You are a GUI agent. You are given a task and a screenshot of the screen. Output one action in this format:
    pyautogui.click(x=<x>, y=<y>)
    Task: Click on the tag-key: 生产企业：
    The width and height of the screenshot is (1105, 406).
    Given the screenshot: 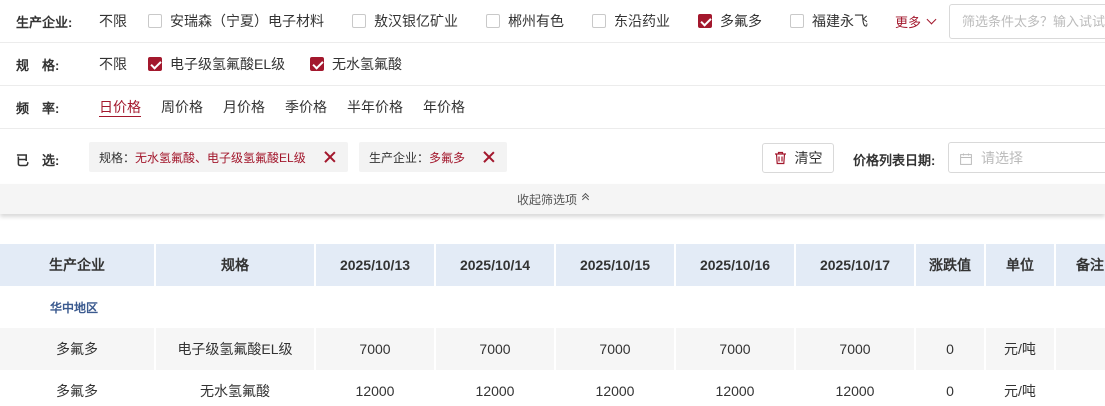 What is the action you would take?
    pyautogui.click(x=399, y=157)
    